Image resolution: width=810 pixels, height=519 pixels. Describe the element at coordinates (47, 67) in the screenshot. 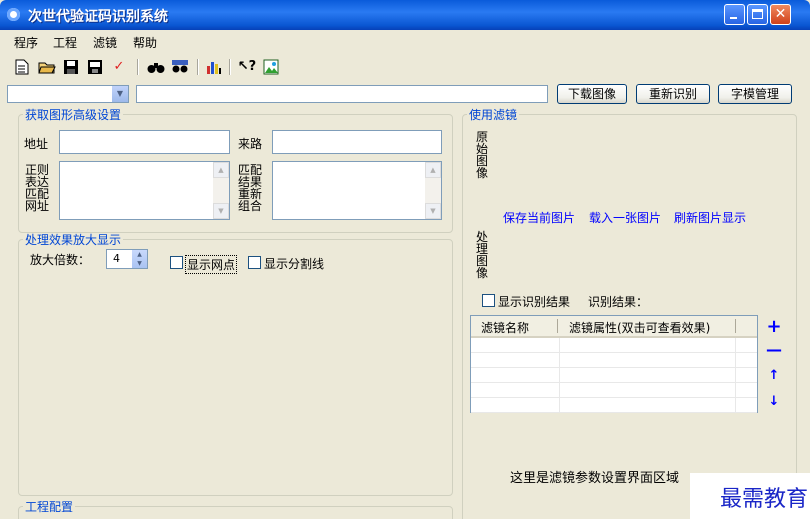

I see `open-folder-icon` at that location.